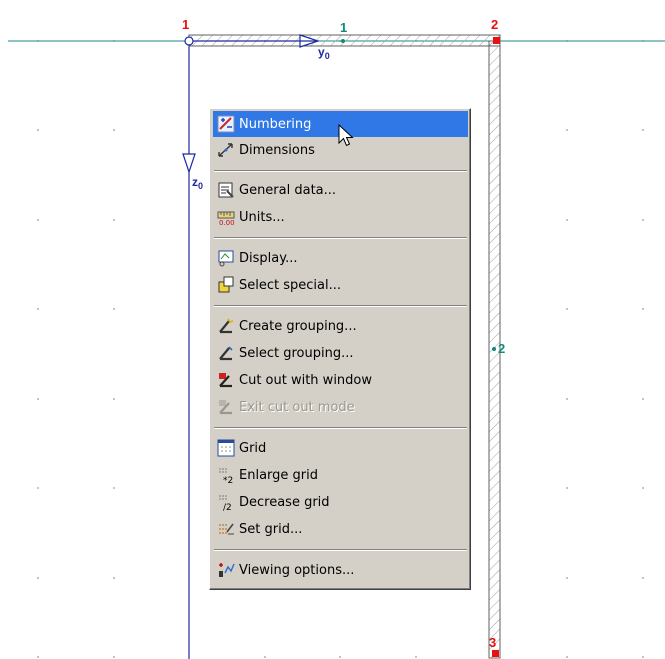  What do you see at coordinates (226, 124) in the screenshot?
I see `numbering-icon` at bounding box center [226, 124].